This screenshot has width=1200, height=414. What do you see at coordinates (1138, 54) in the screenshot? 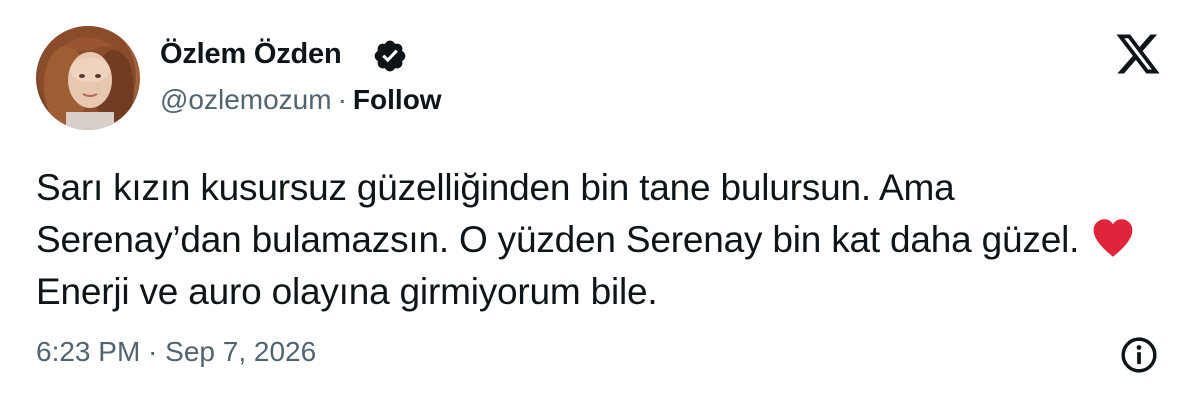
I see `x-logo-icon` at bounding box center [1138, 54].